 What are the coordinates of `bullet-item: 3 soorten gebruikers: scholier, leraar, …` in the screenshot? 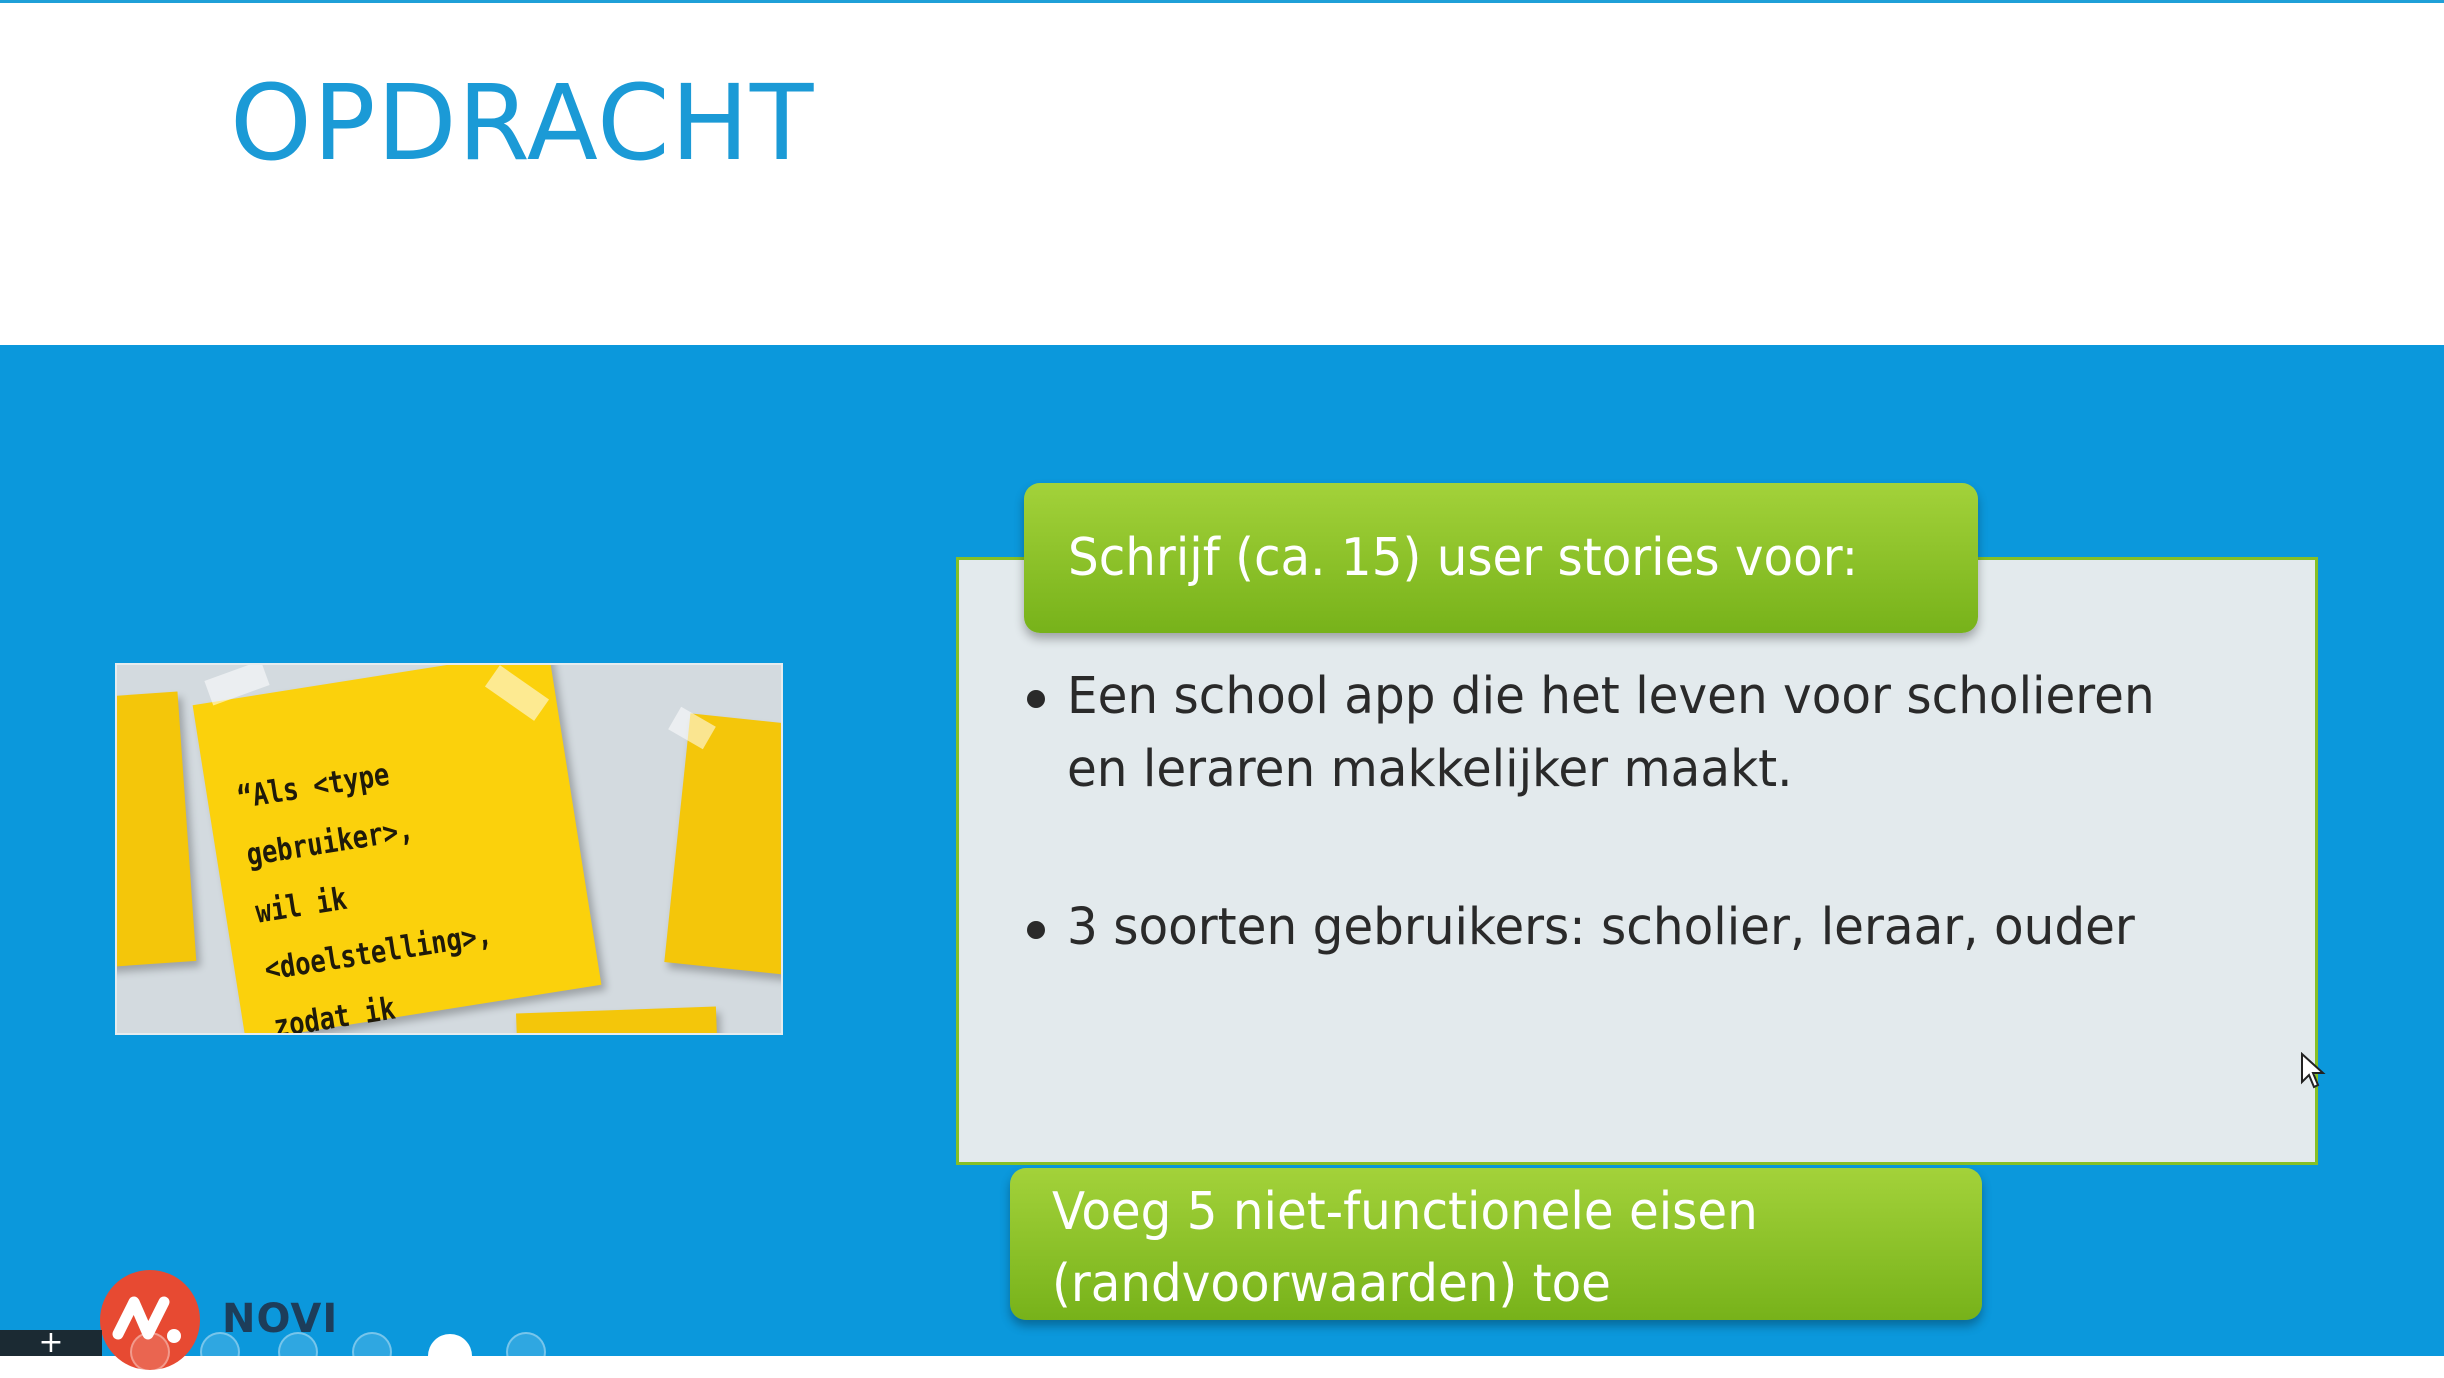 It's located at (1627, 927).